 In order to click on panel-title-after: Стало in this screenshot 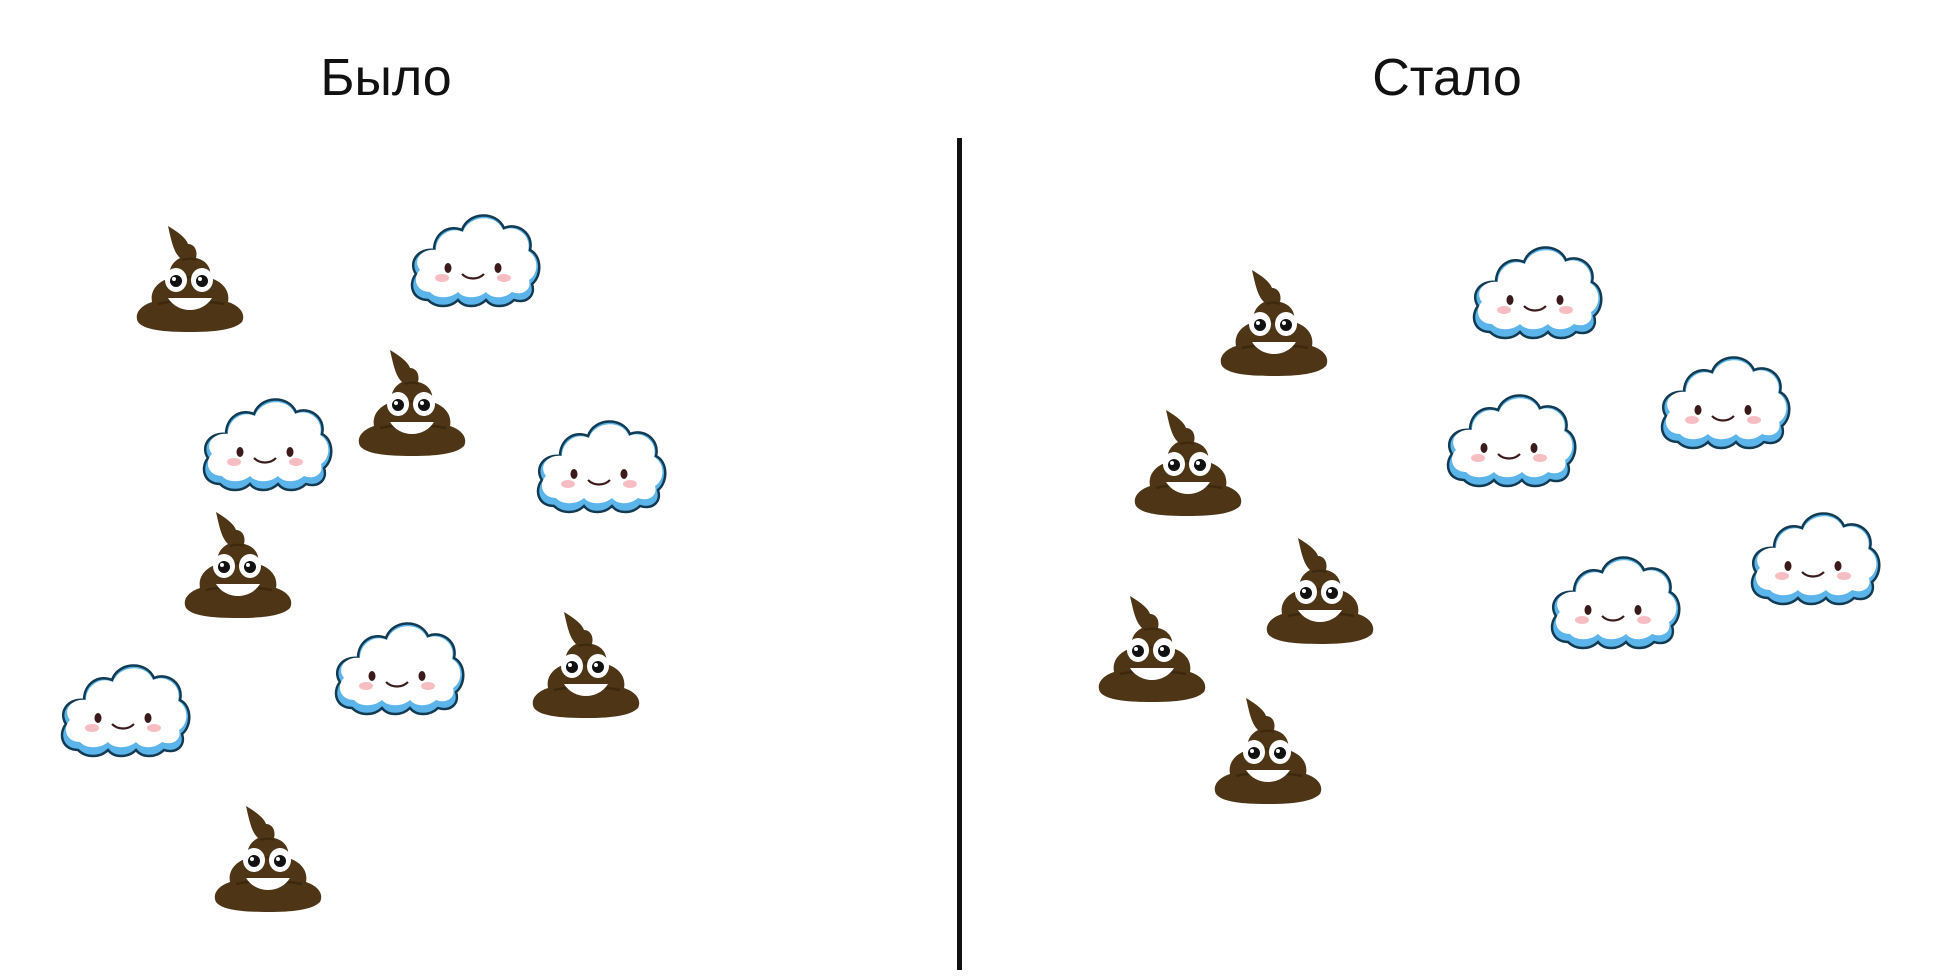, I will do `click(1447, 78)`.